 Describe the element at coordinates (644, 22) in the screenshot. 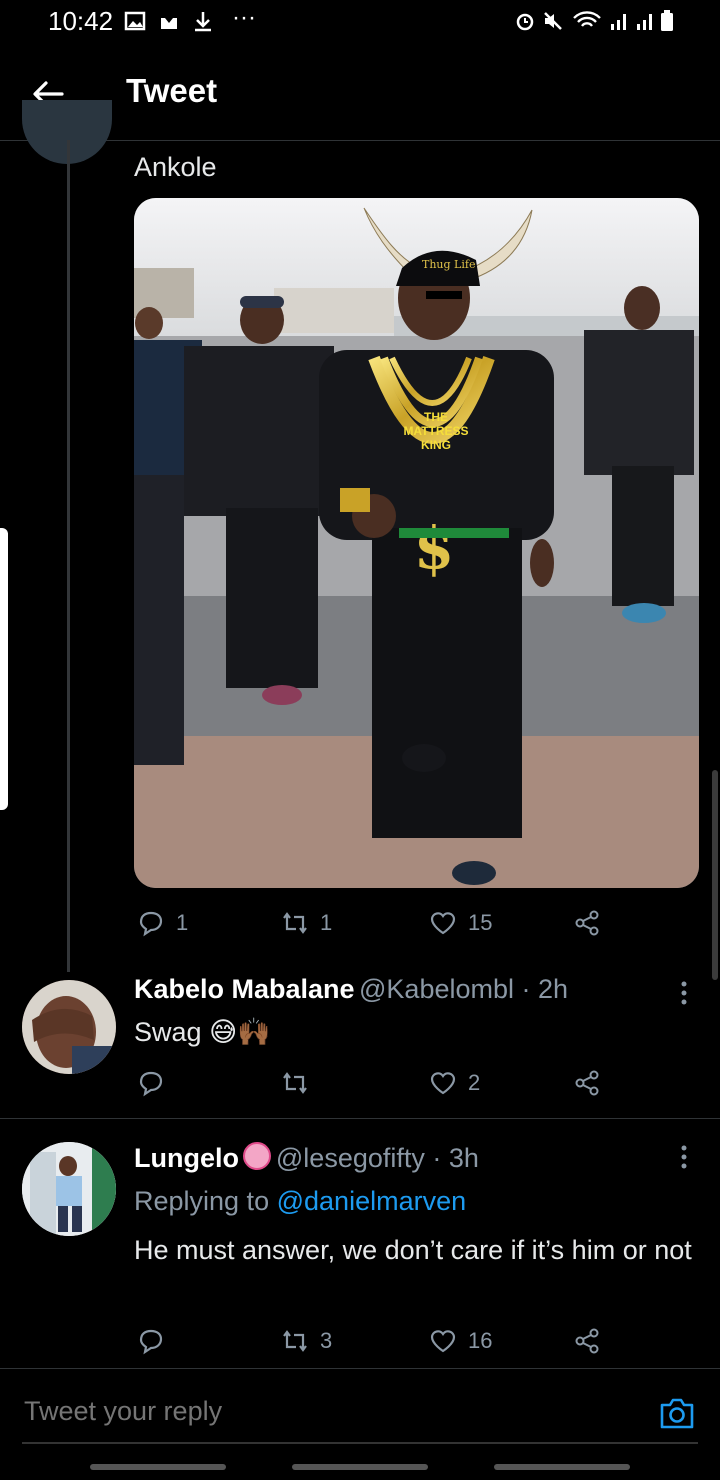

I see `signal-2-icon` at that location.